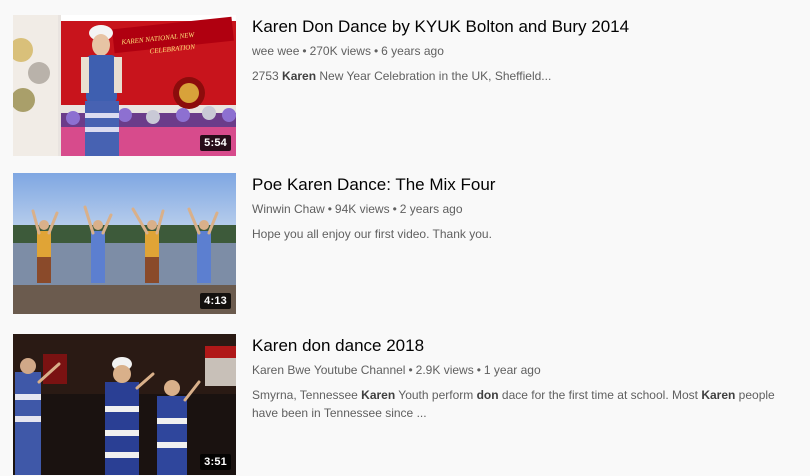  I want to click on description-text: 2753, so click(267, 76).